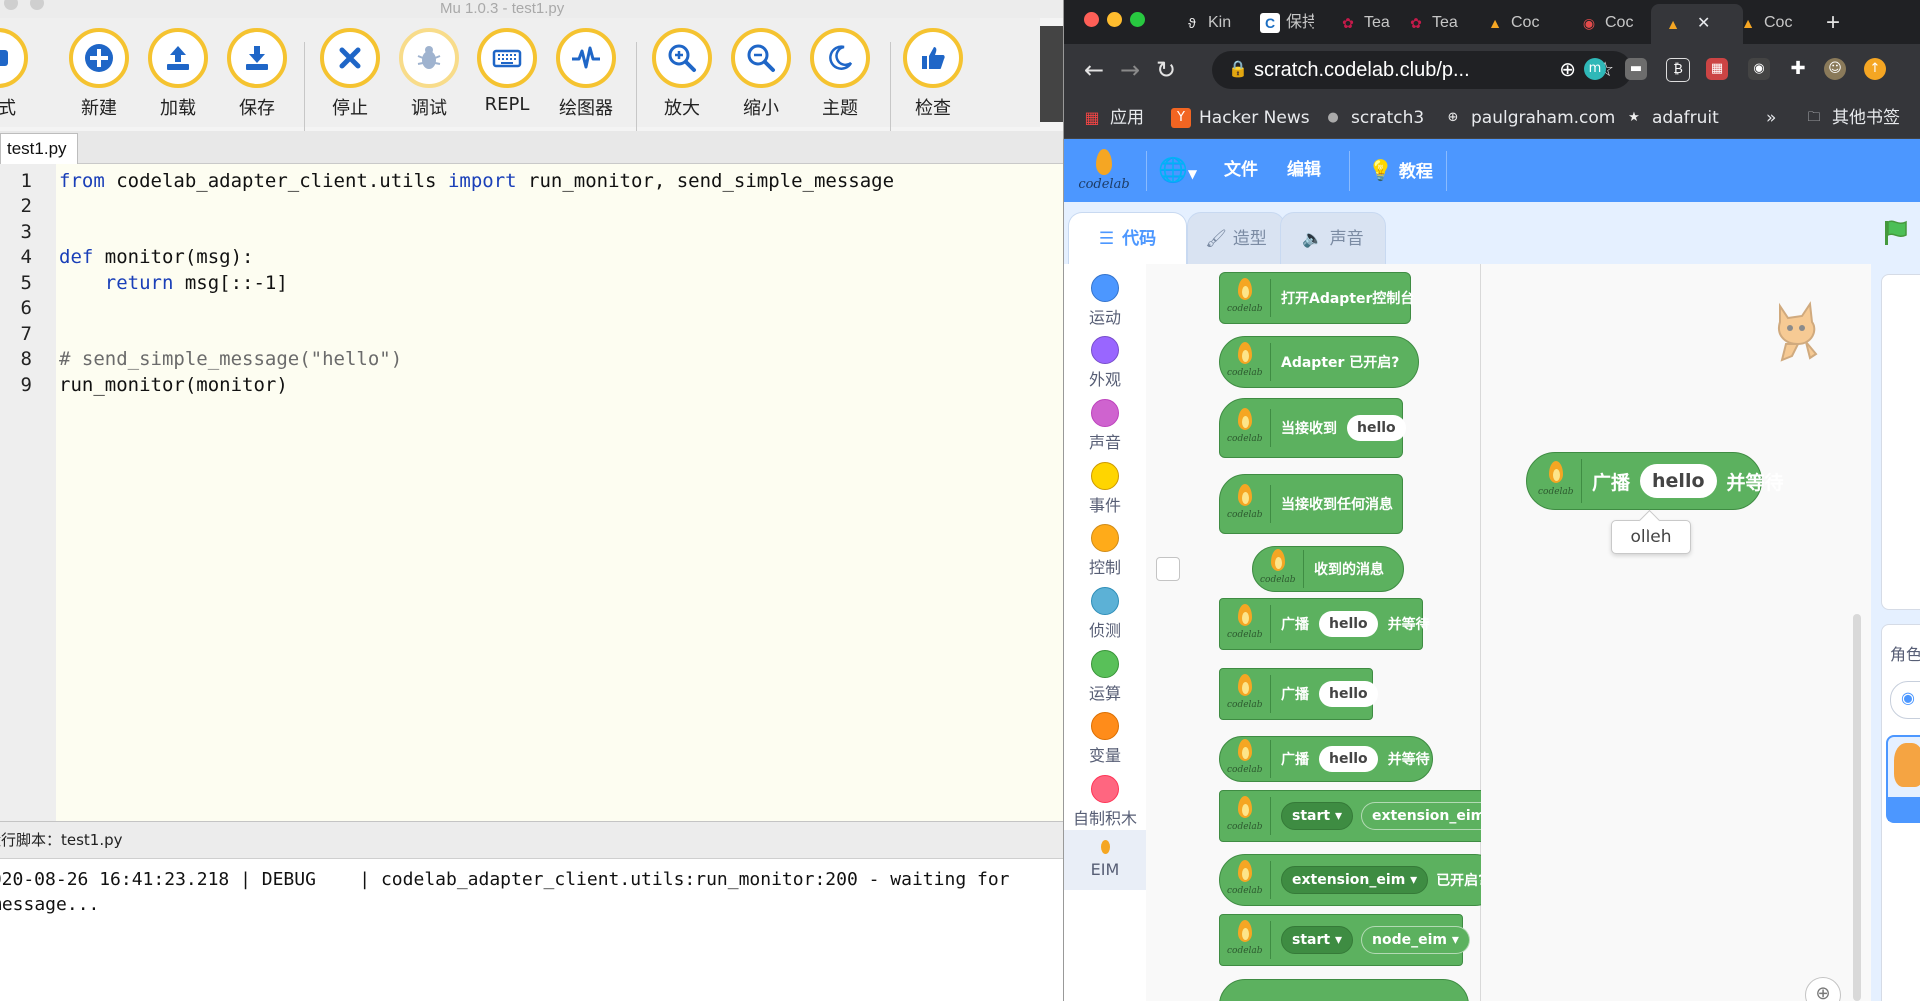 The image size is (1920, 1001). I want to click on block-start-node: codelab start ▾ node_eim ▾, so click(1344, 940).